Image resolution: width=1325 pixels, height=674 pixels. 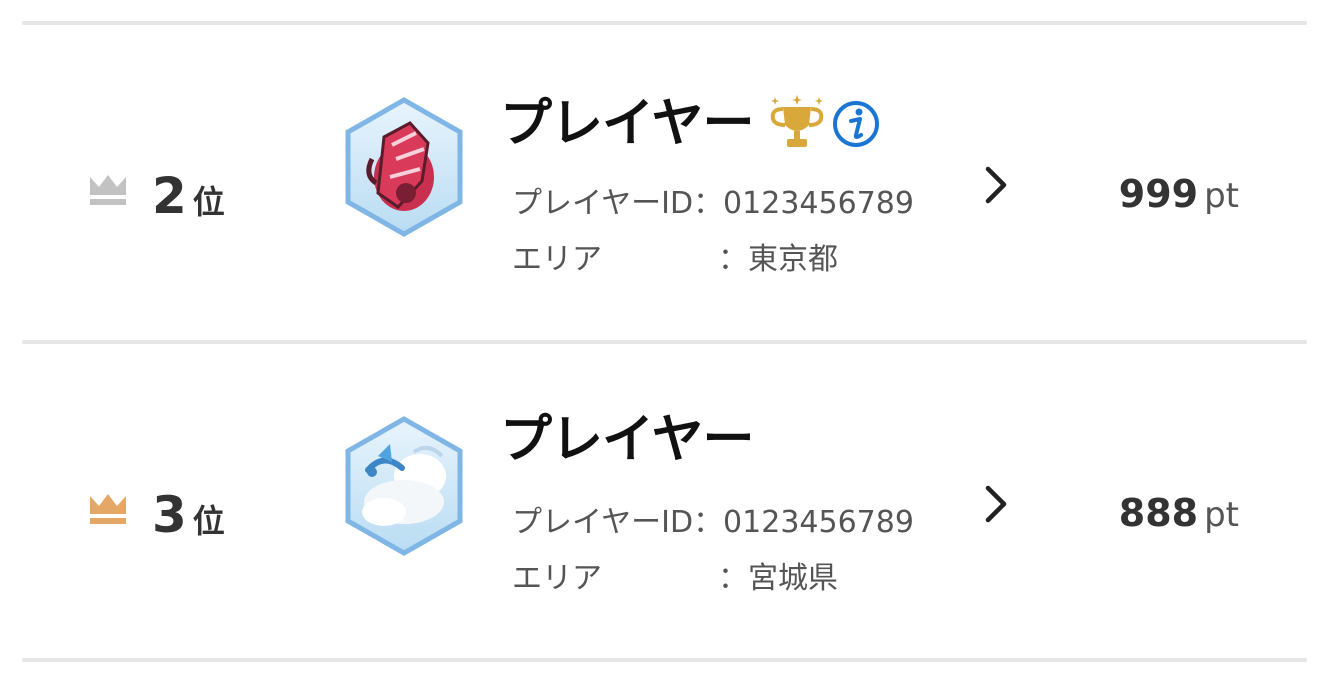 I want to click on area-line: エリア ：宮城県, so click(x=675, y=579).